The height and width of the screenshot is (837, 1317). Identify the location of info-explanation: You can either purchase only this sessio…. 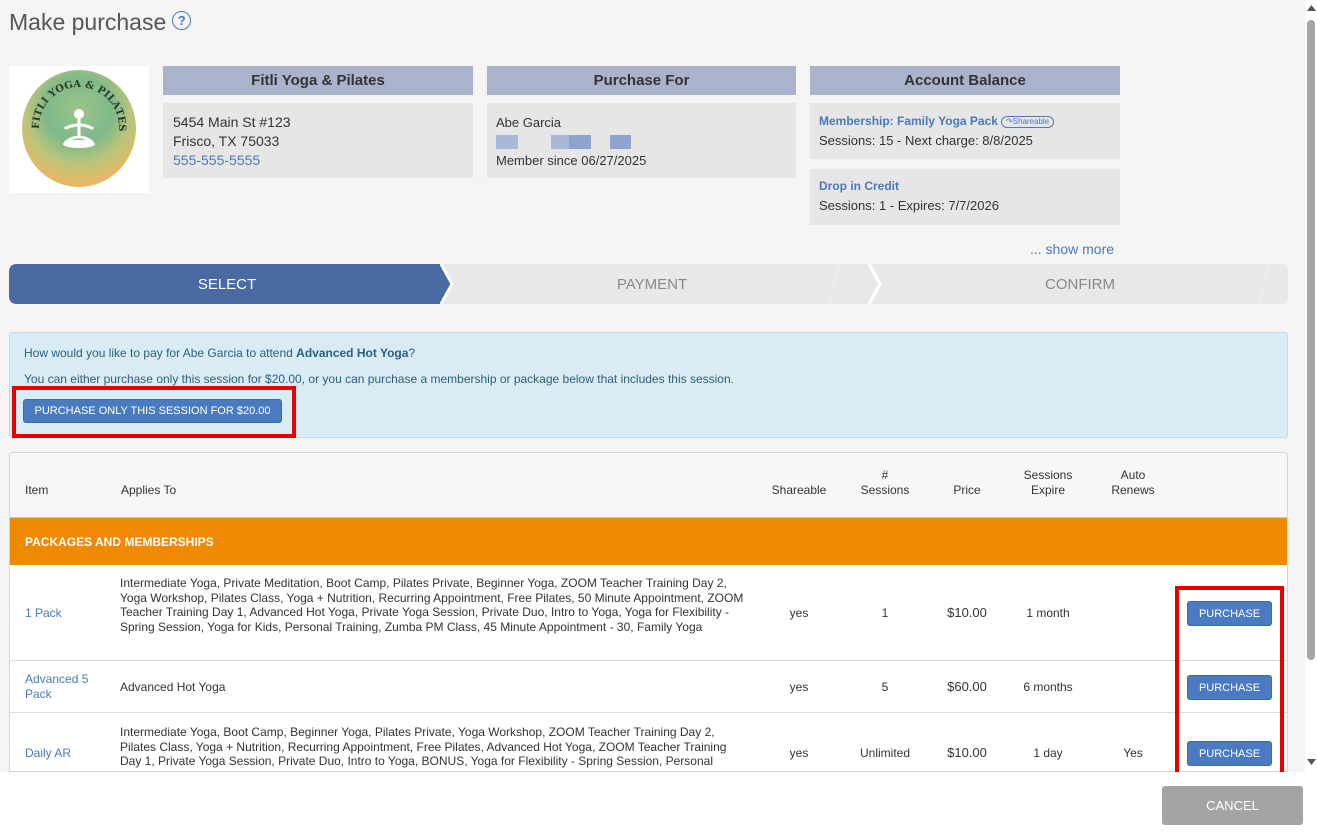
(379, 379).